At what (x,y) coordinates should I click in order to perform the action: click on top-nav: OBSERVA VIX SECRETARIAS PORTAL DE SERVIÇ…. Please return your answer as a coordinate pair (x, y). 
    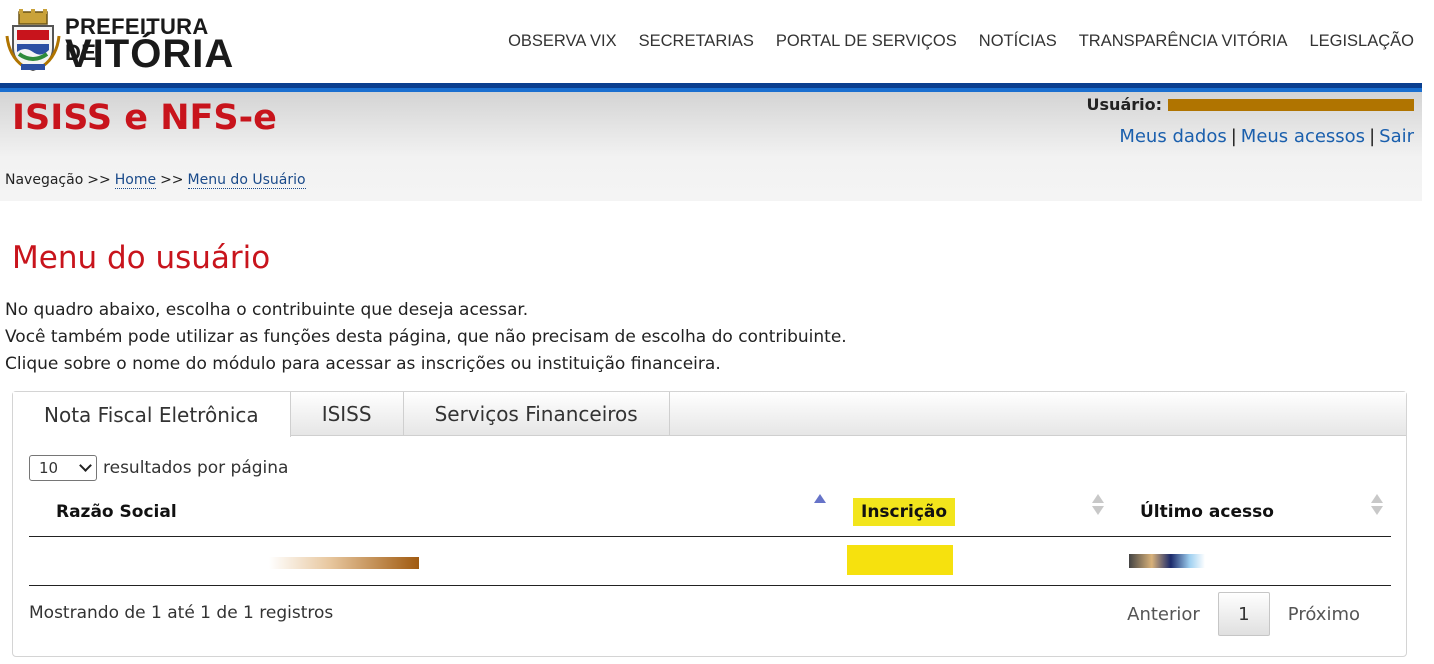
    Looking at the image, I should click on (950, 41).